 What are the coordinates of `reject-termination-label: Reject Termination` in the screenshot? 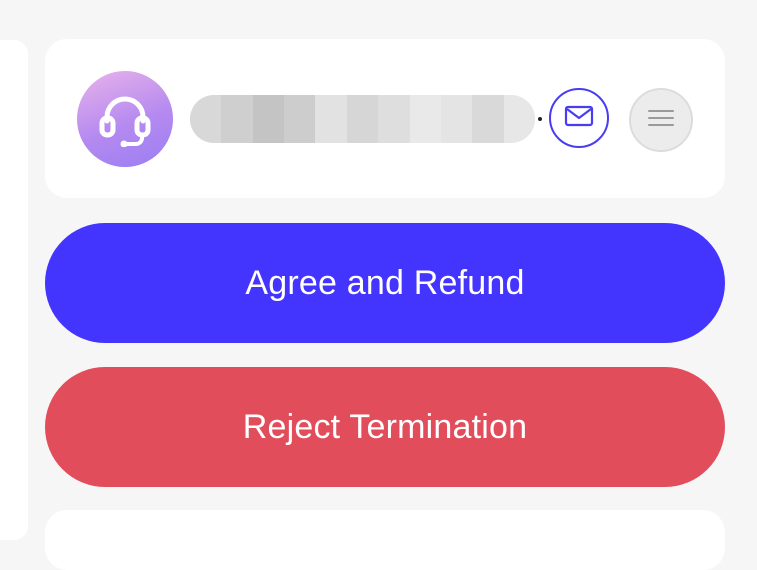 It's located at (385, 426).